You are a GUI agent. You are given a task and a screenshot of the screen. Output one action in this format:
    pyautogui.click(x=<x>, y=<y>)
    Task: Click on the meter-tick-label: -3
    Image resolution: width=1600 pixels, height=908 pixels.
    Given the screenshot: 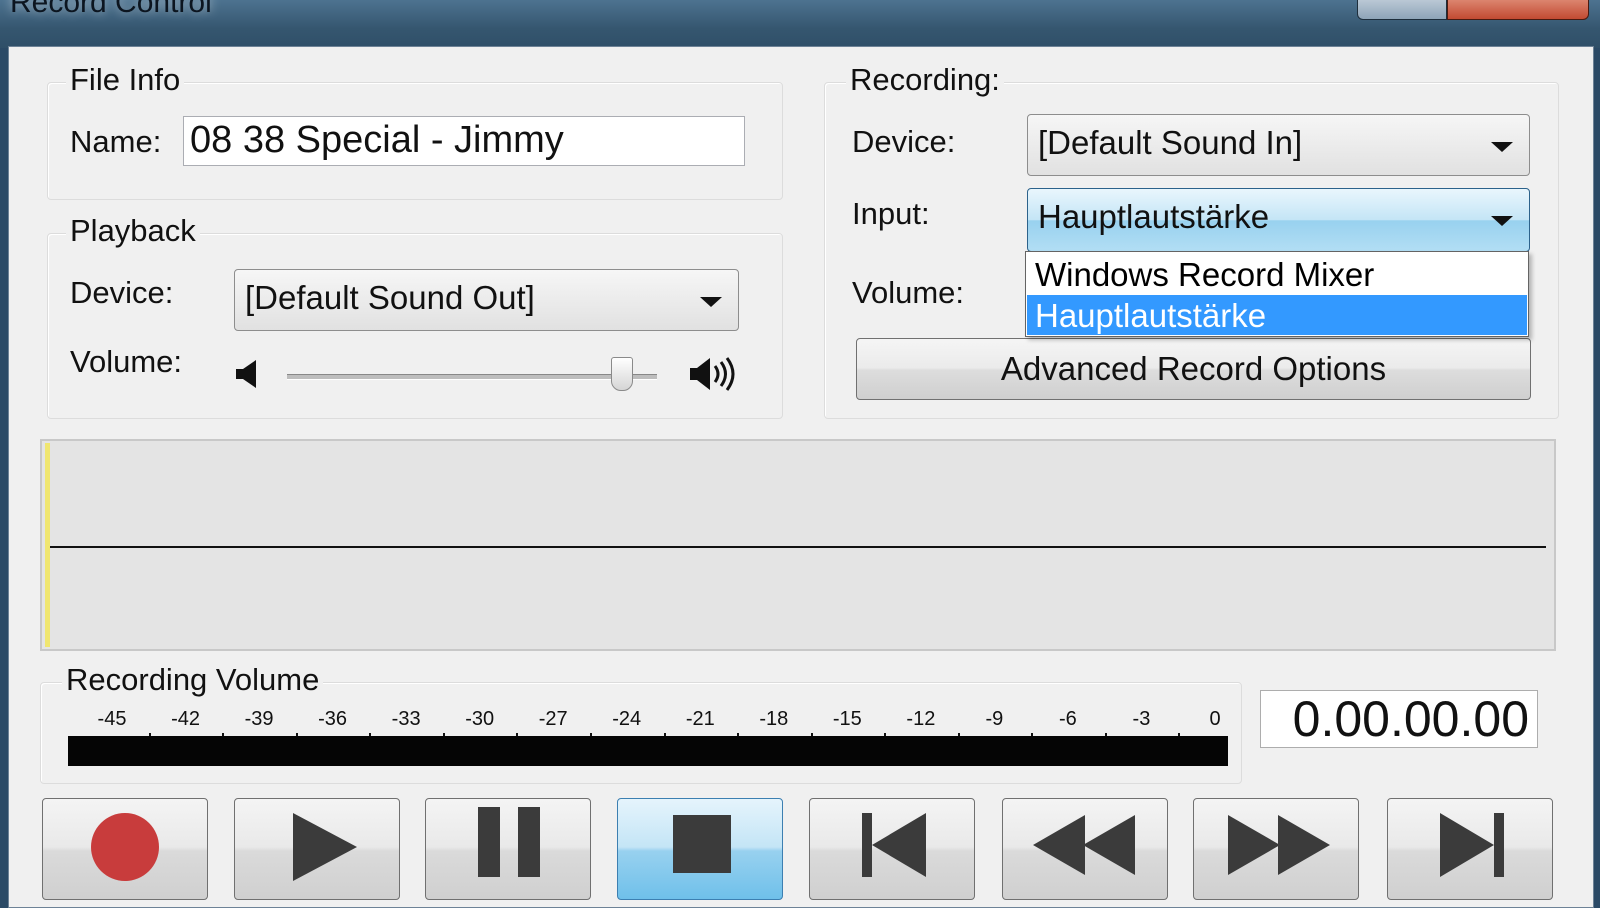 What is the action you would take?
    pyautogui.click(x=1141, y=719)
    